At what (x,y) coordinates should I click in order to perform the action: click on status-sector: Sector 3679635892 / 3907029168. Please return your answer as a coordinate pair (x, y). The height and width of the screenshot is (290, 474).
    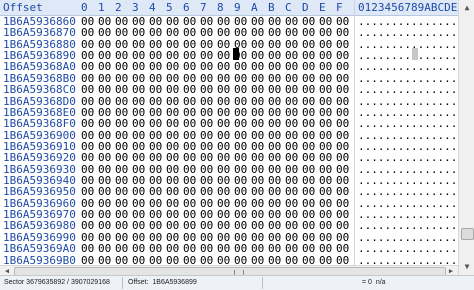
    Looking at the image, I should click on (57, 282).